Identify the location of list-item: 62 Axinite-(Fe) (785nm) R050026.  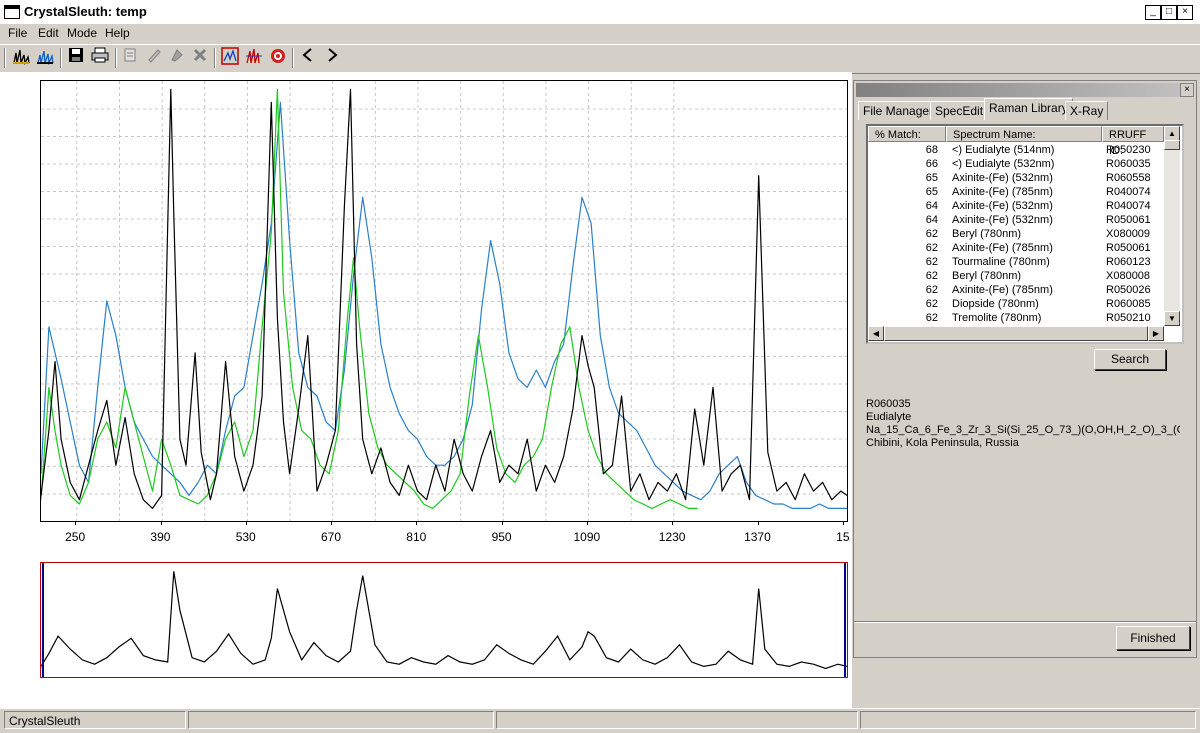
(1016, 290).